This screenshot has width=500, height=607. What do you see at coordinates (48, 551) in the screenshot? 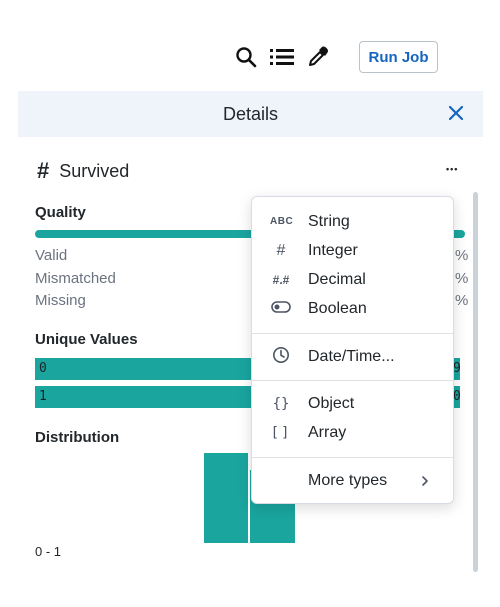
I see `distribution-range-label: 0 - 1` at bounding box center [48, 551].